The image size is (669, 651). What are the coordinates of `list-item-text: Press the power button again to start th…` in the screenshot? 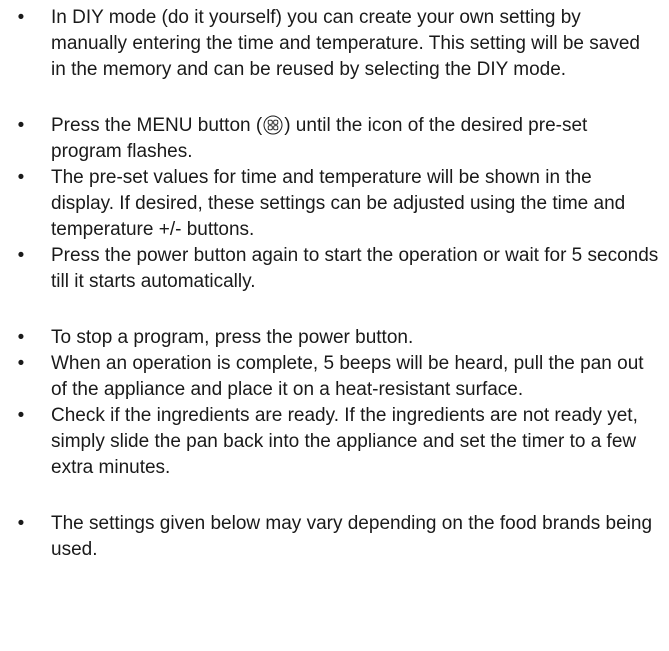 It's located at (355, 268).